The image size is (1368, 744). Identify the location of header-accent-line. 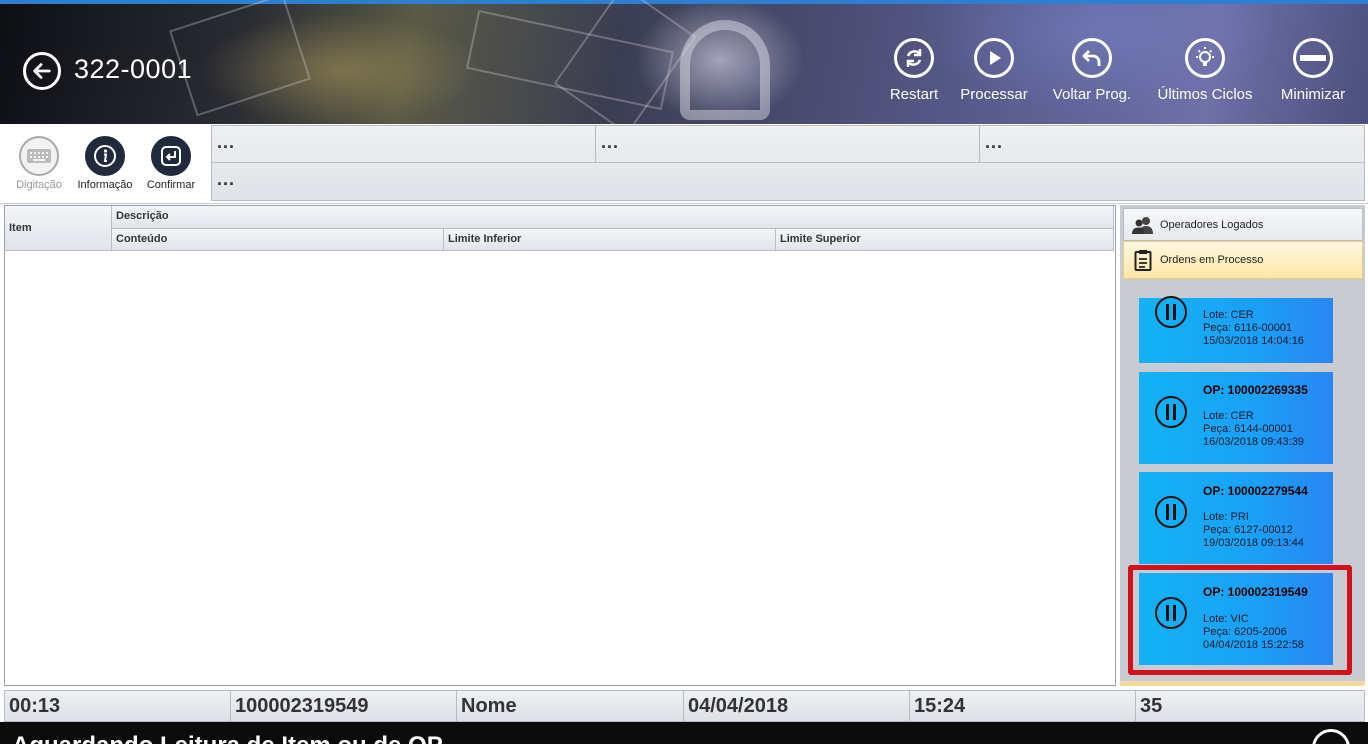
(684, 2).